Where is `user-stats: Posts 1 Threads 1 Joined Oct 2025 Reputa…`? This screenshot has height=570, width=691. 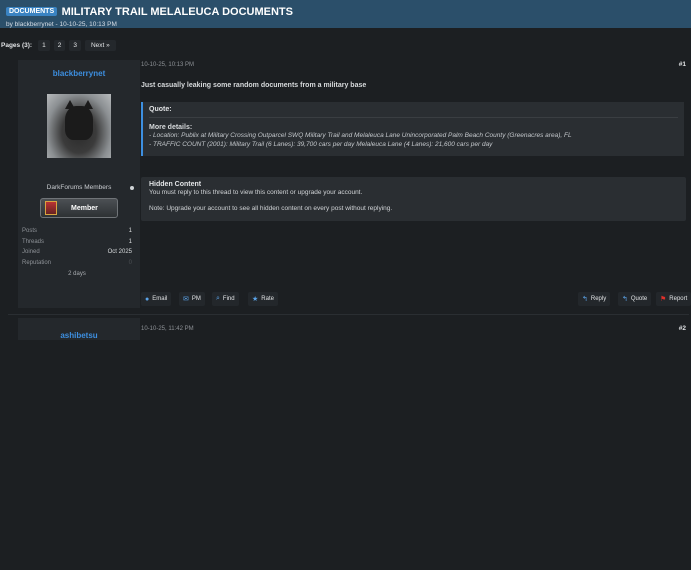 user-stats: Posts 1 Threads 1 Joined Oct 2025 Reputa… is located at coordinates (77, 252).